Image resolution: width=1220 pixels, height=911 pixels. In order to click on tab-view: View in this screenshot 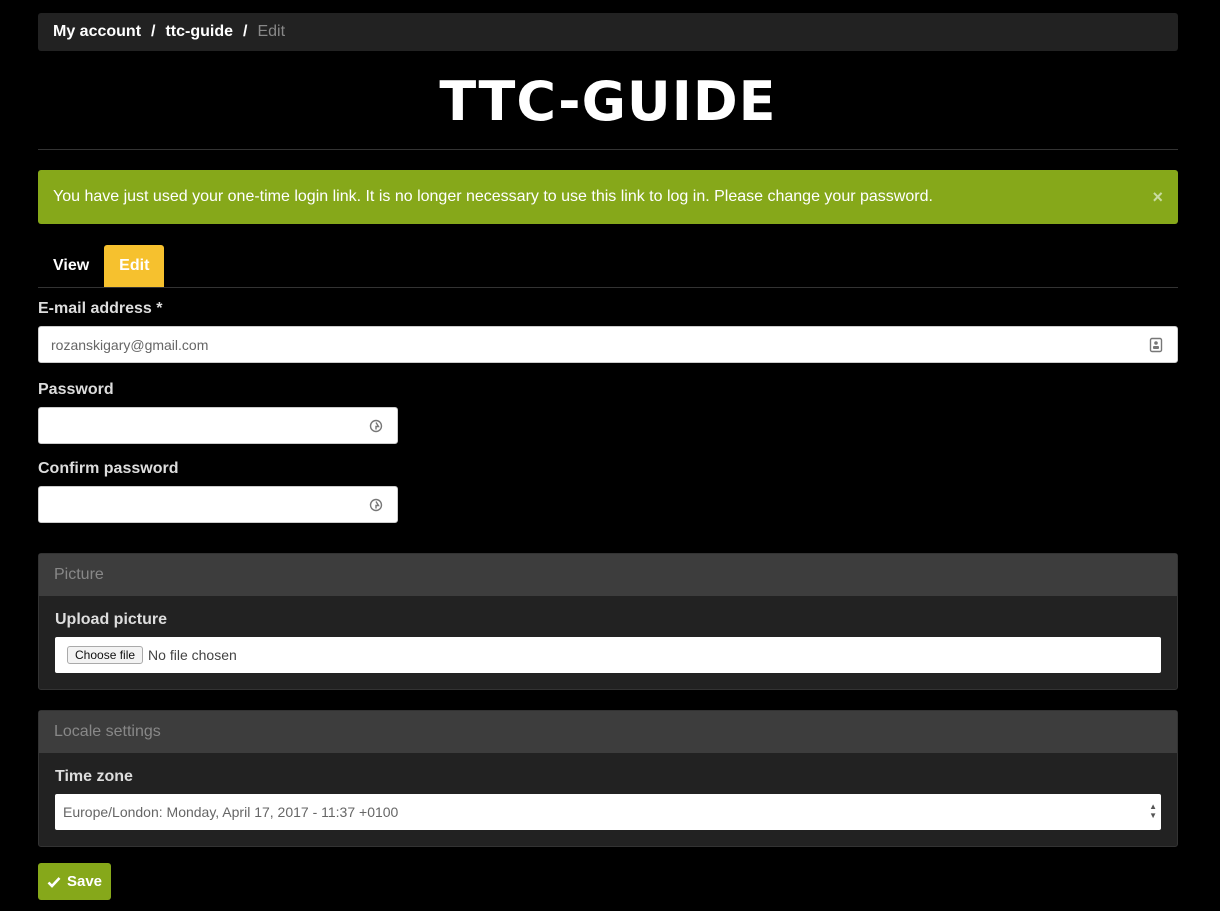, I will do `click(71, 266)`.